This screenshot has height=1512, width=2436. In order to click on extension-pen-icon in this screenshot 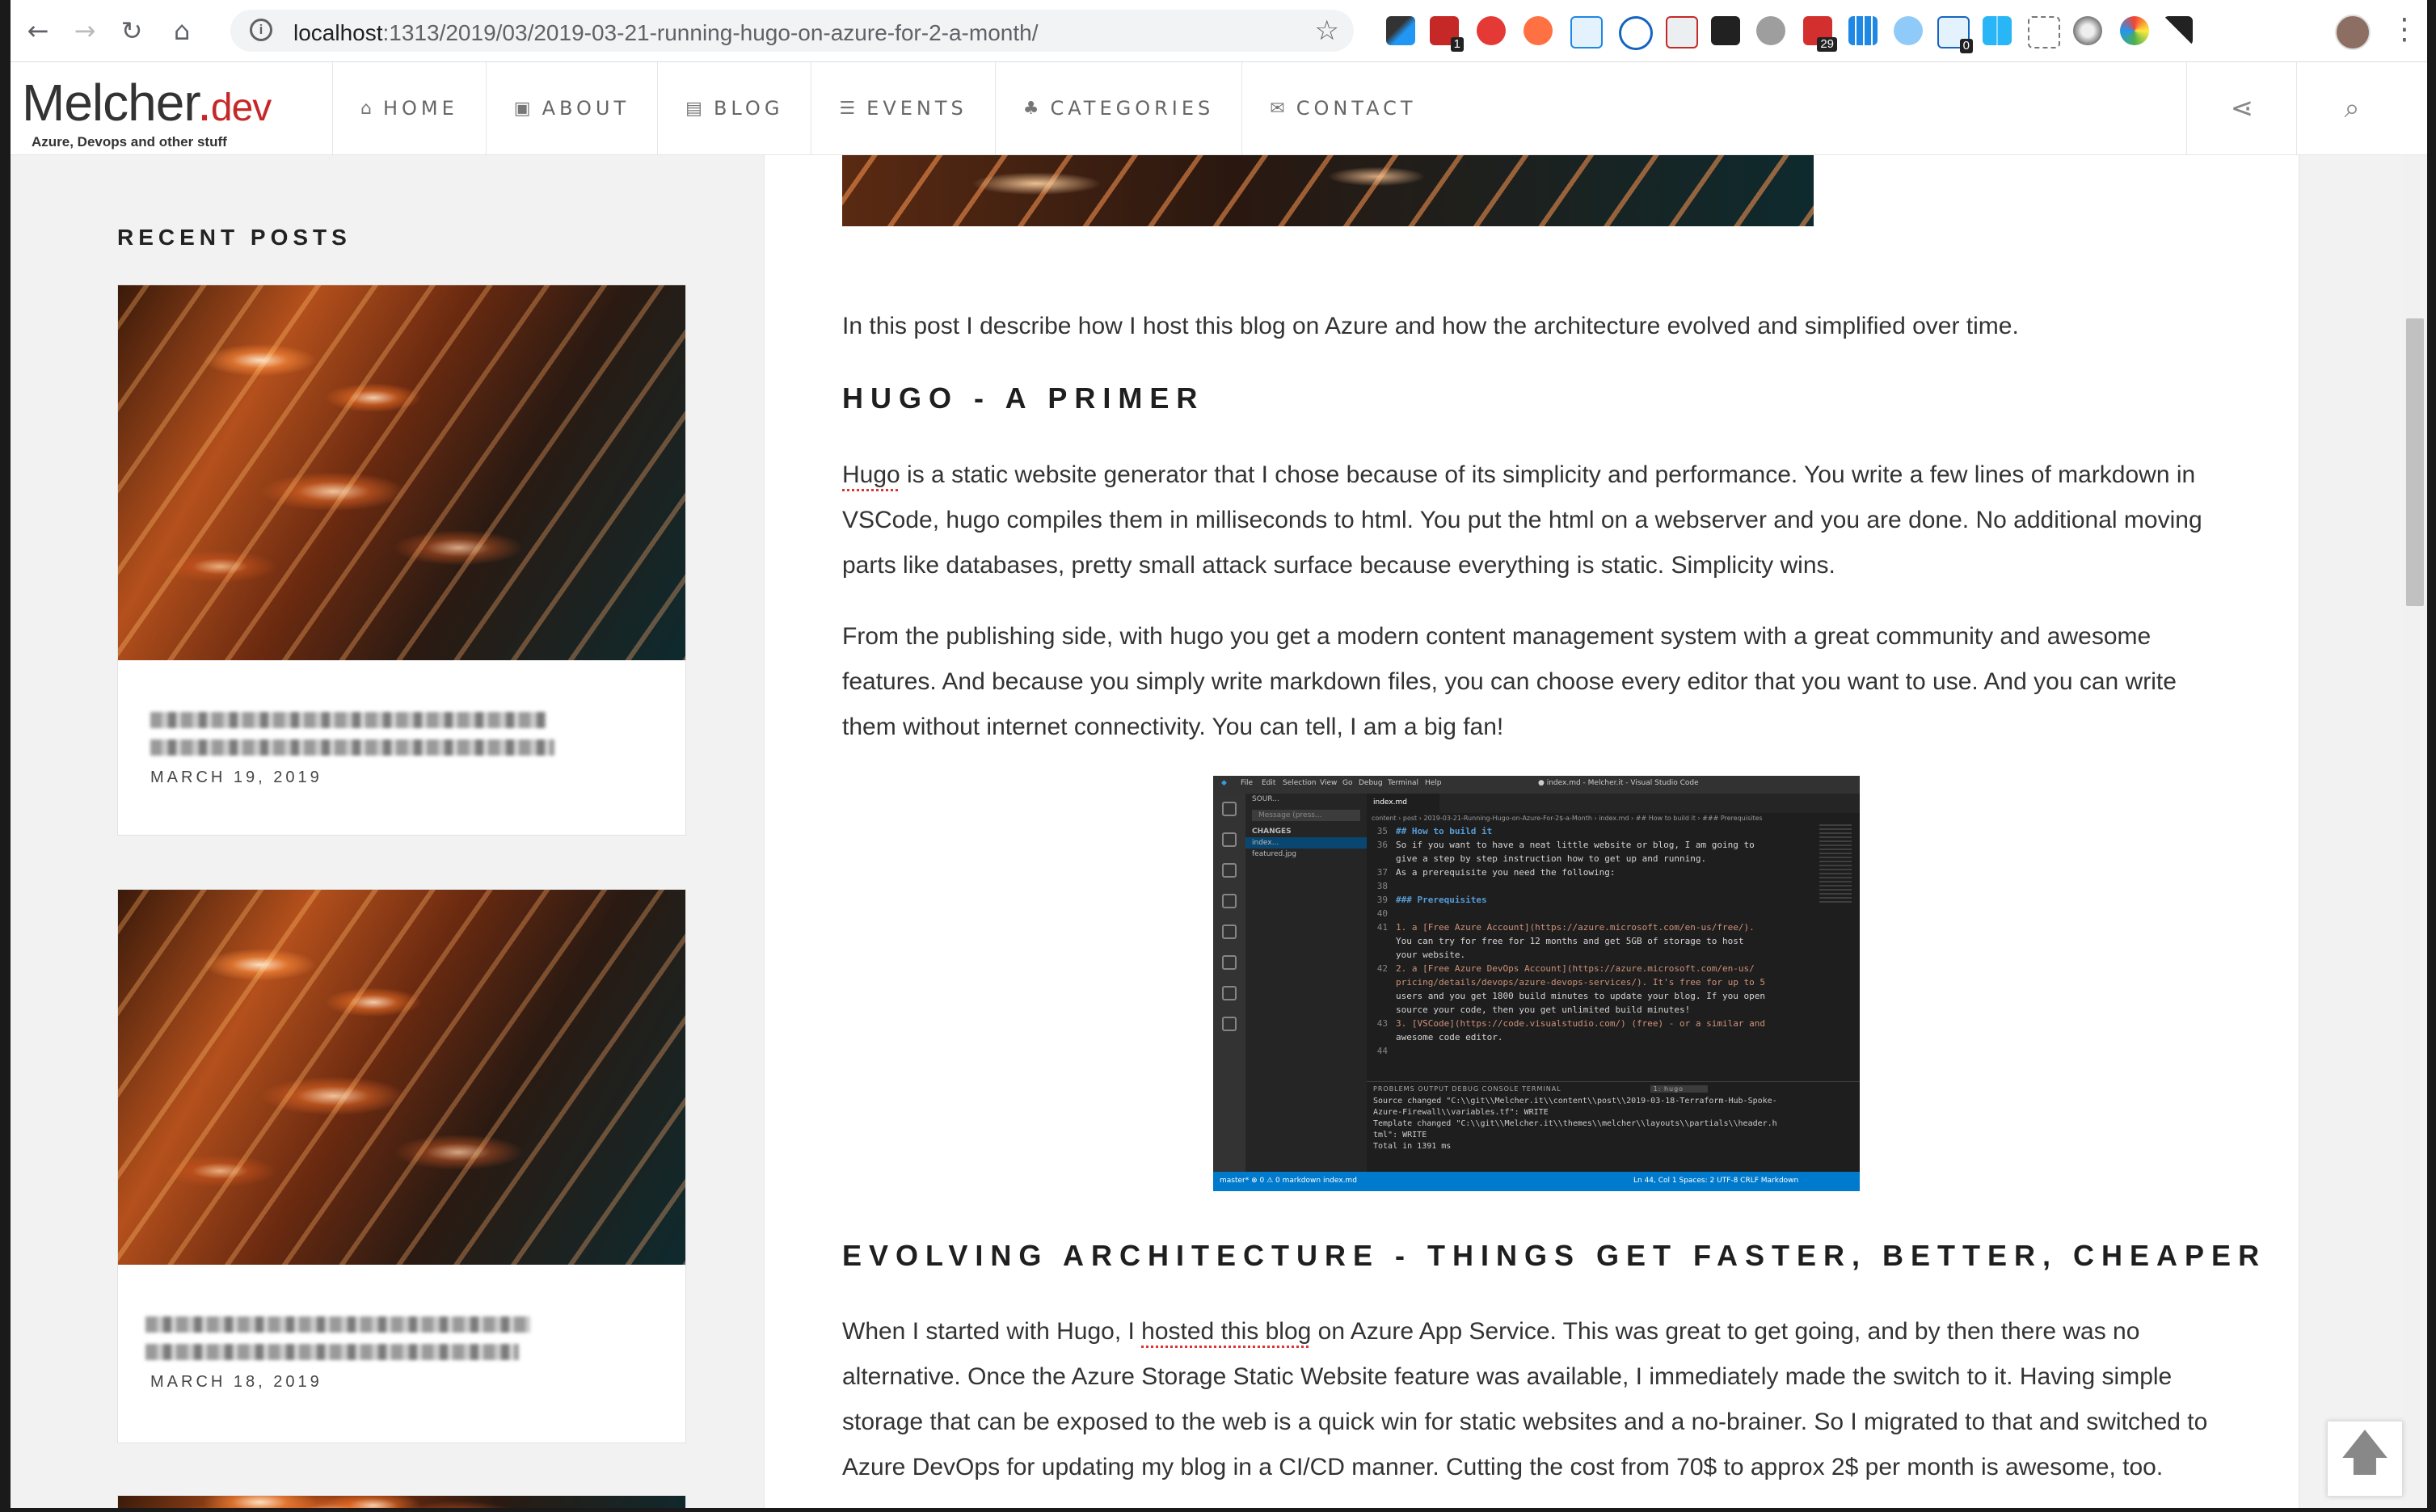, I will do `click(1400, 30)`.